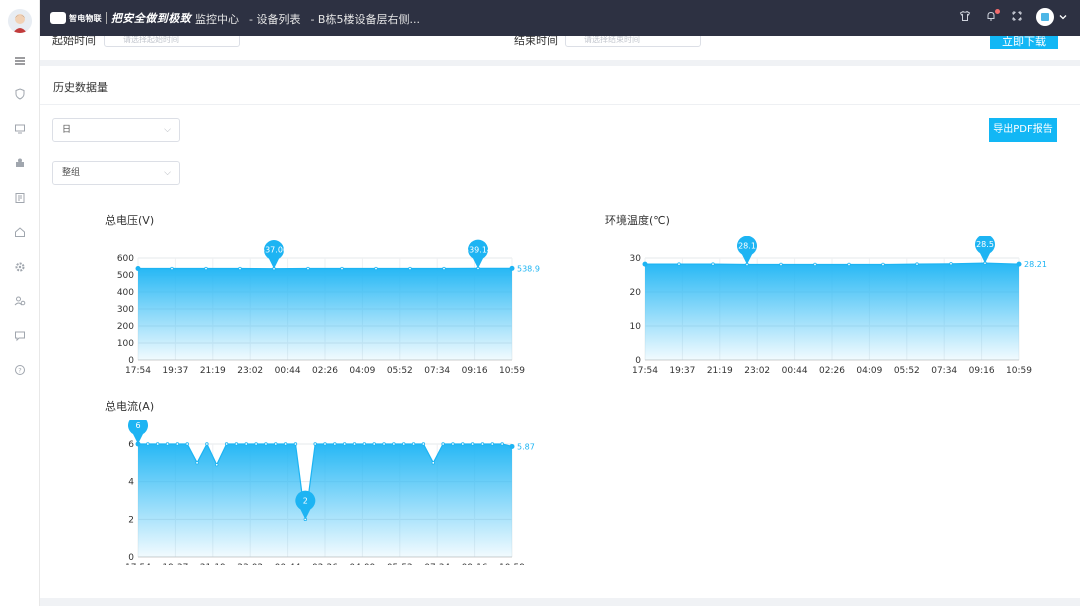 The image size is (1080, 606). What do you see at coordinates (747, 245) in the screenshot?
I see `marker-pin-label: 28.1` at bounding box center [747, 245].